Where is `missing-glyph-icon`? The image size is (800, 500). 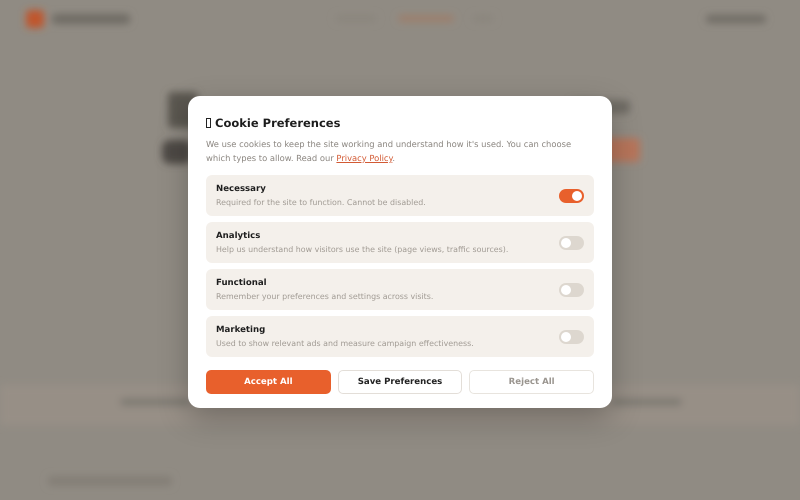
missing-glyph-icon is located at coordinates (208, 123).